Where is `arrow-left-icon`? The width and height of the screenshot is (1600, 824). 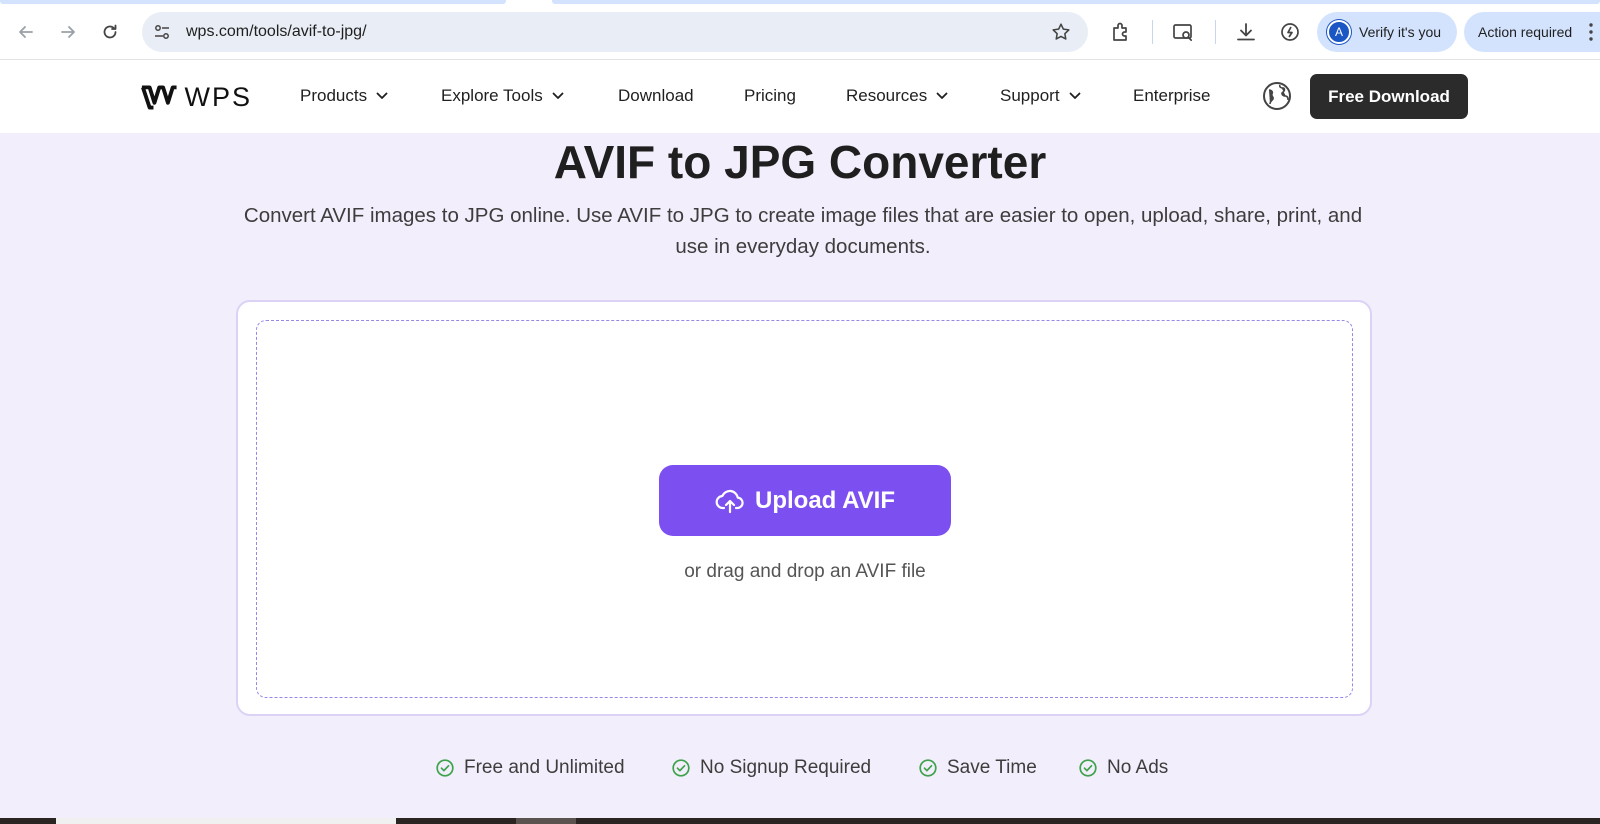
arrow-left-icon is located at coordinates (26, 32).